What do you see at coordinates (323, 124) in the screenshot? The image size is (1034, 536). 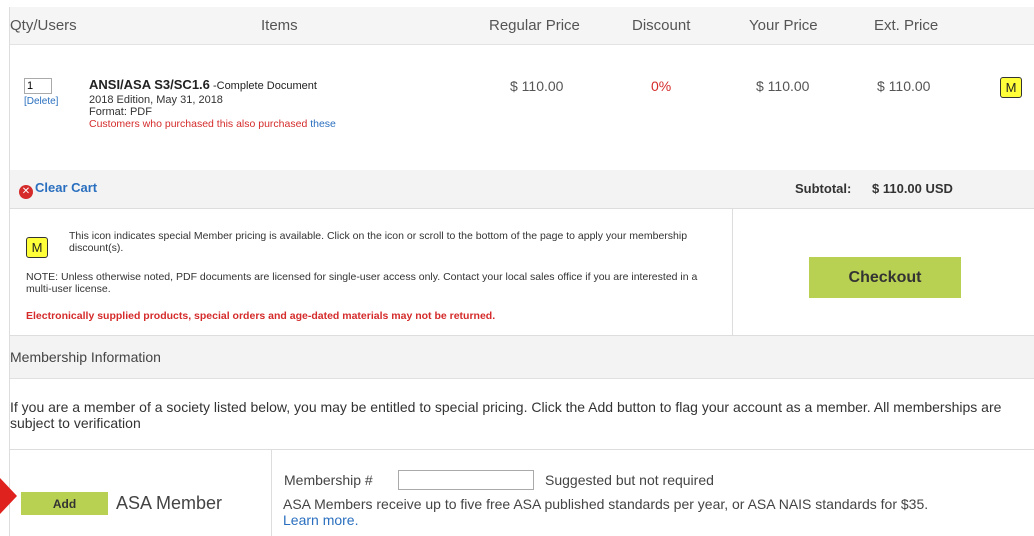 I see `also-purchased-link: these` at bounding box center [323, 124].